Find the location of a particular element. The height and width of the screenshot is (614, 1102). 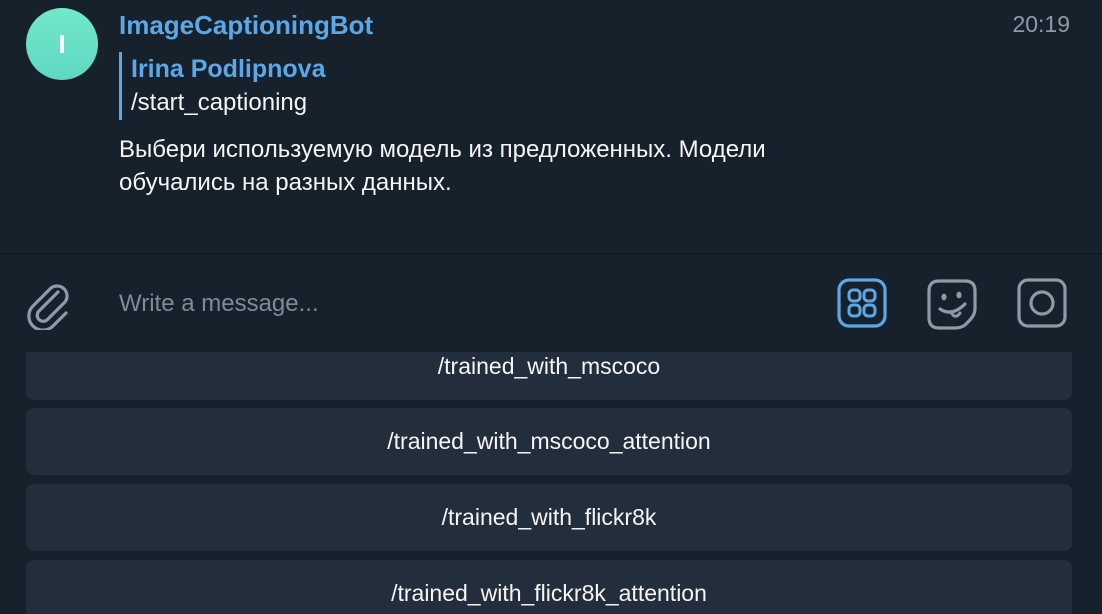

keyboard-button-flickr8k: /trained_with_flickr8k is located at coordinates (549, 517).